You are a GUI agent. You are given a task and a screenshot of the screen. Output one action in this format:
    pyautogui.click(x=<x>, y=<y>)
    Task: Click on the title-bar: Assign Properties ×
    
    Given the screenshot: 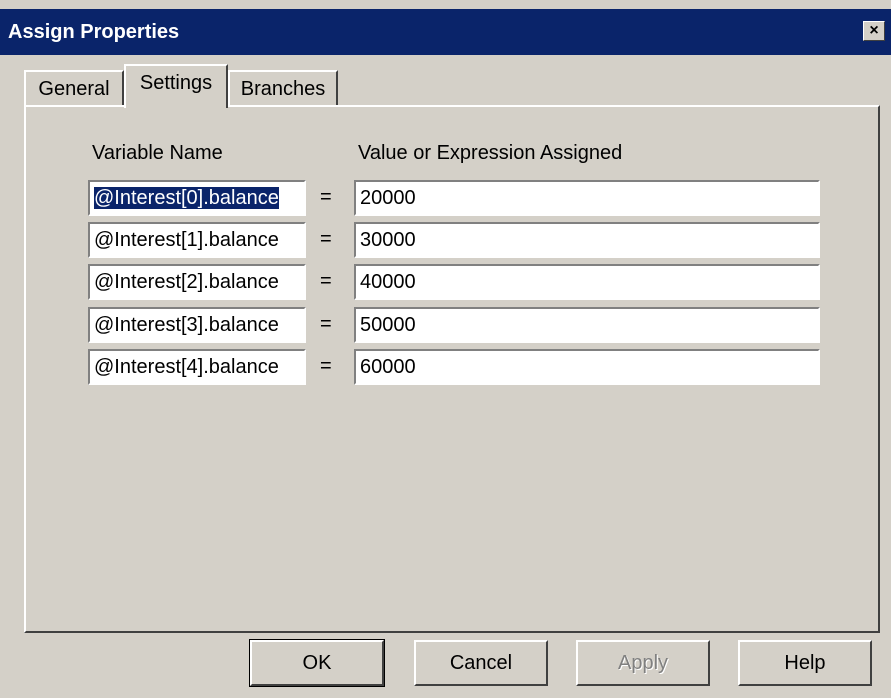 What is the action you would take?
    pyautogui.click(x=445, y=32)
    